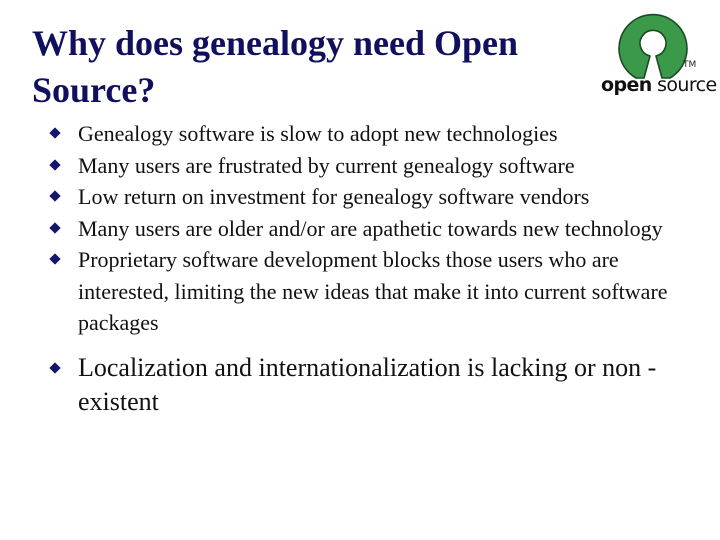 This screenshot has width=720, height=540. Describe the element at coordinates (690, 65) in the screenshot. I see `trademark-symbol: TM` at that location.